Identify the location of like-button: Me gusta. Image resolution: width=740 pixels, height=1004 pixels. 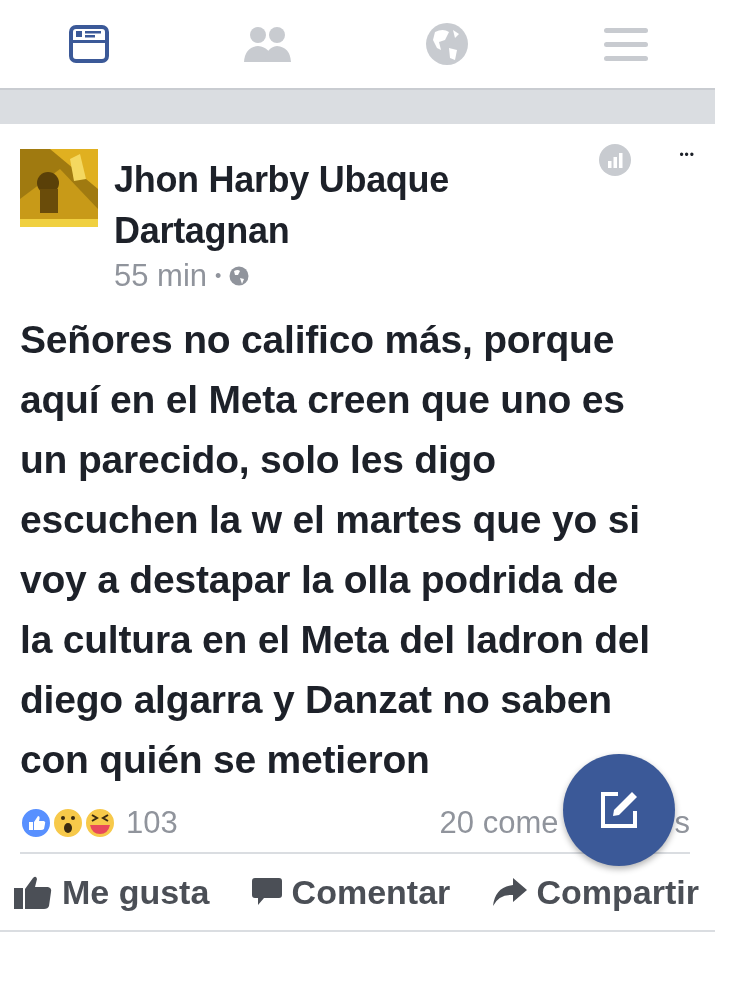
(112, 892).